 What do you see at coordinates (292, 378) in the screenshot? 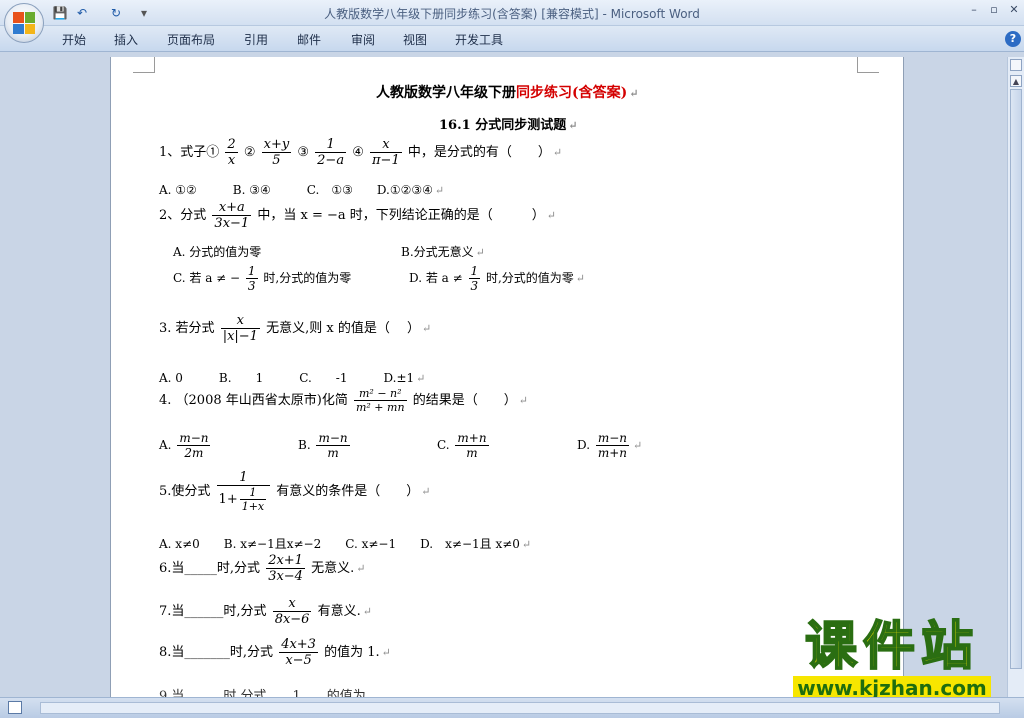
I see `question-3-options: A. 0 B. 1 C. -1 D.±1 ↵` at bounding box center [292, 378].